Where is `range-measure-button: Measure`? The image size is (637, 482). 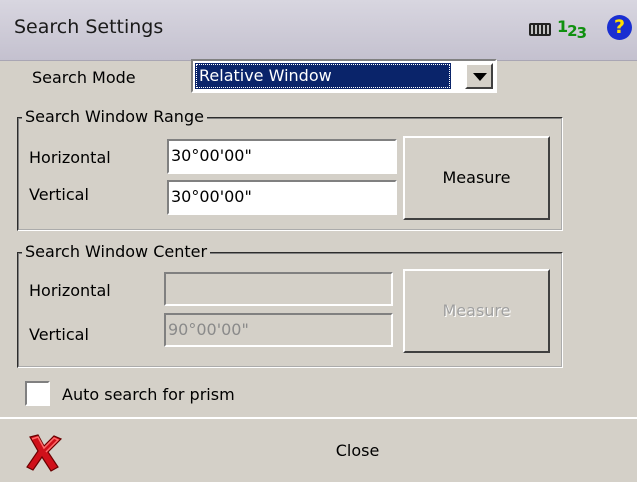 range-measure-button: Measure is located at coordinates (476, 178).